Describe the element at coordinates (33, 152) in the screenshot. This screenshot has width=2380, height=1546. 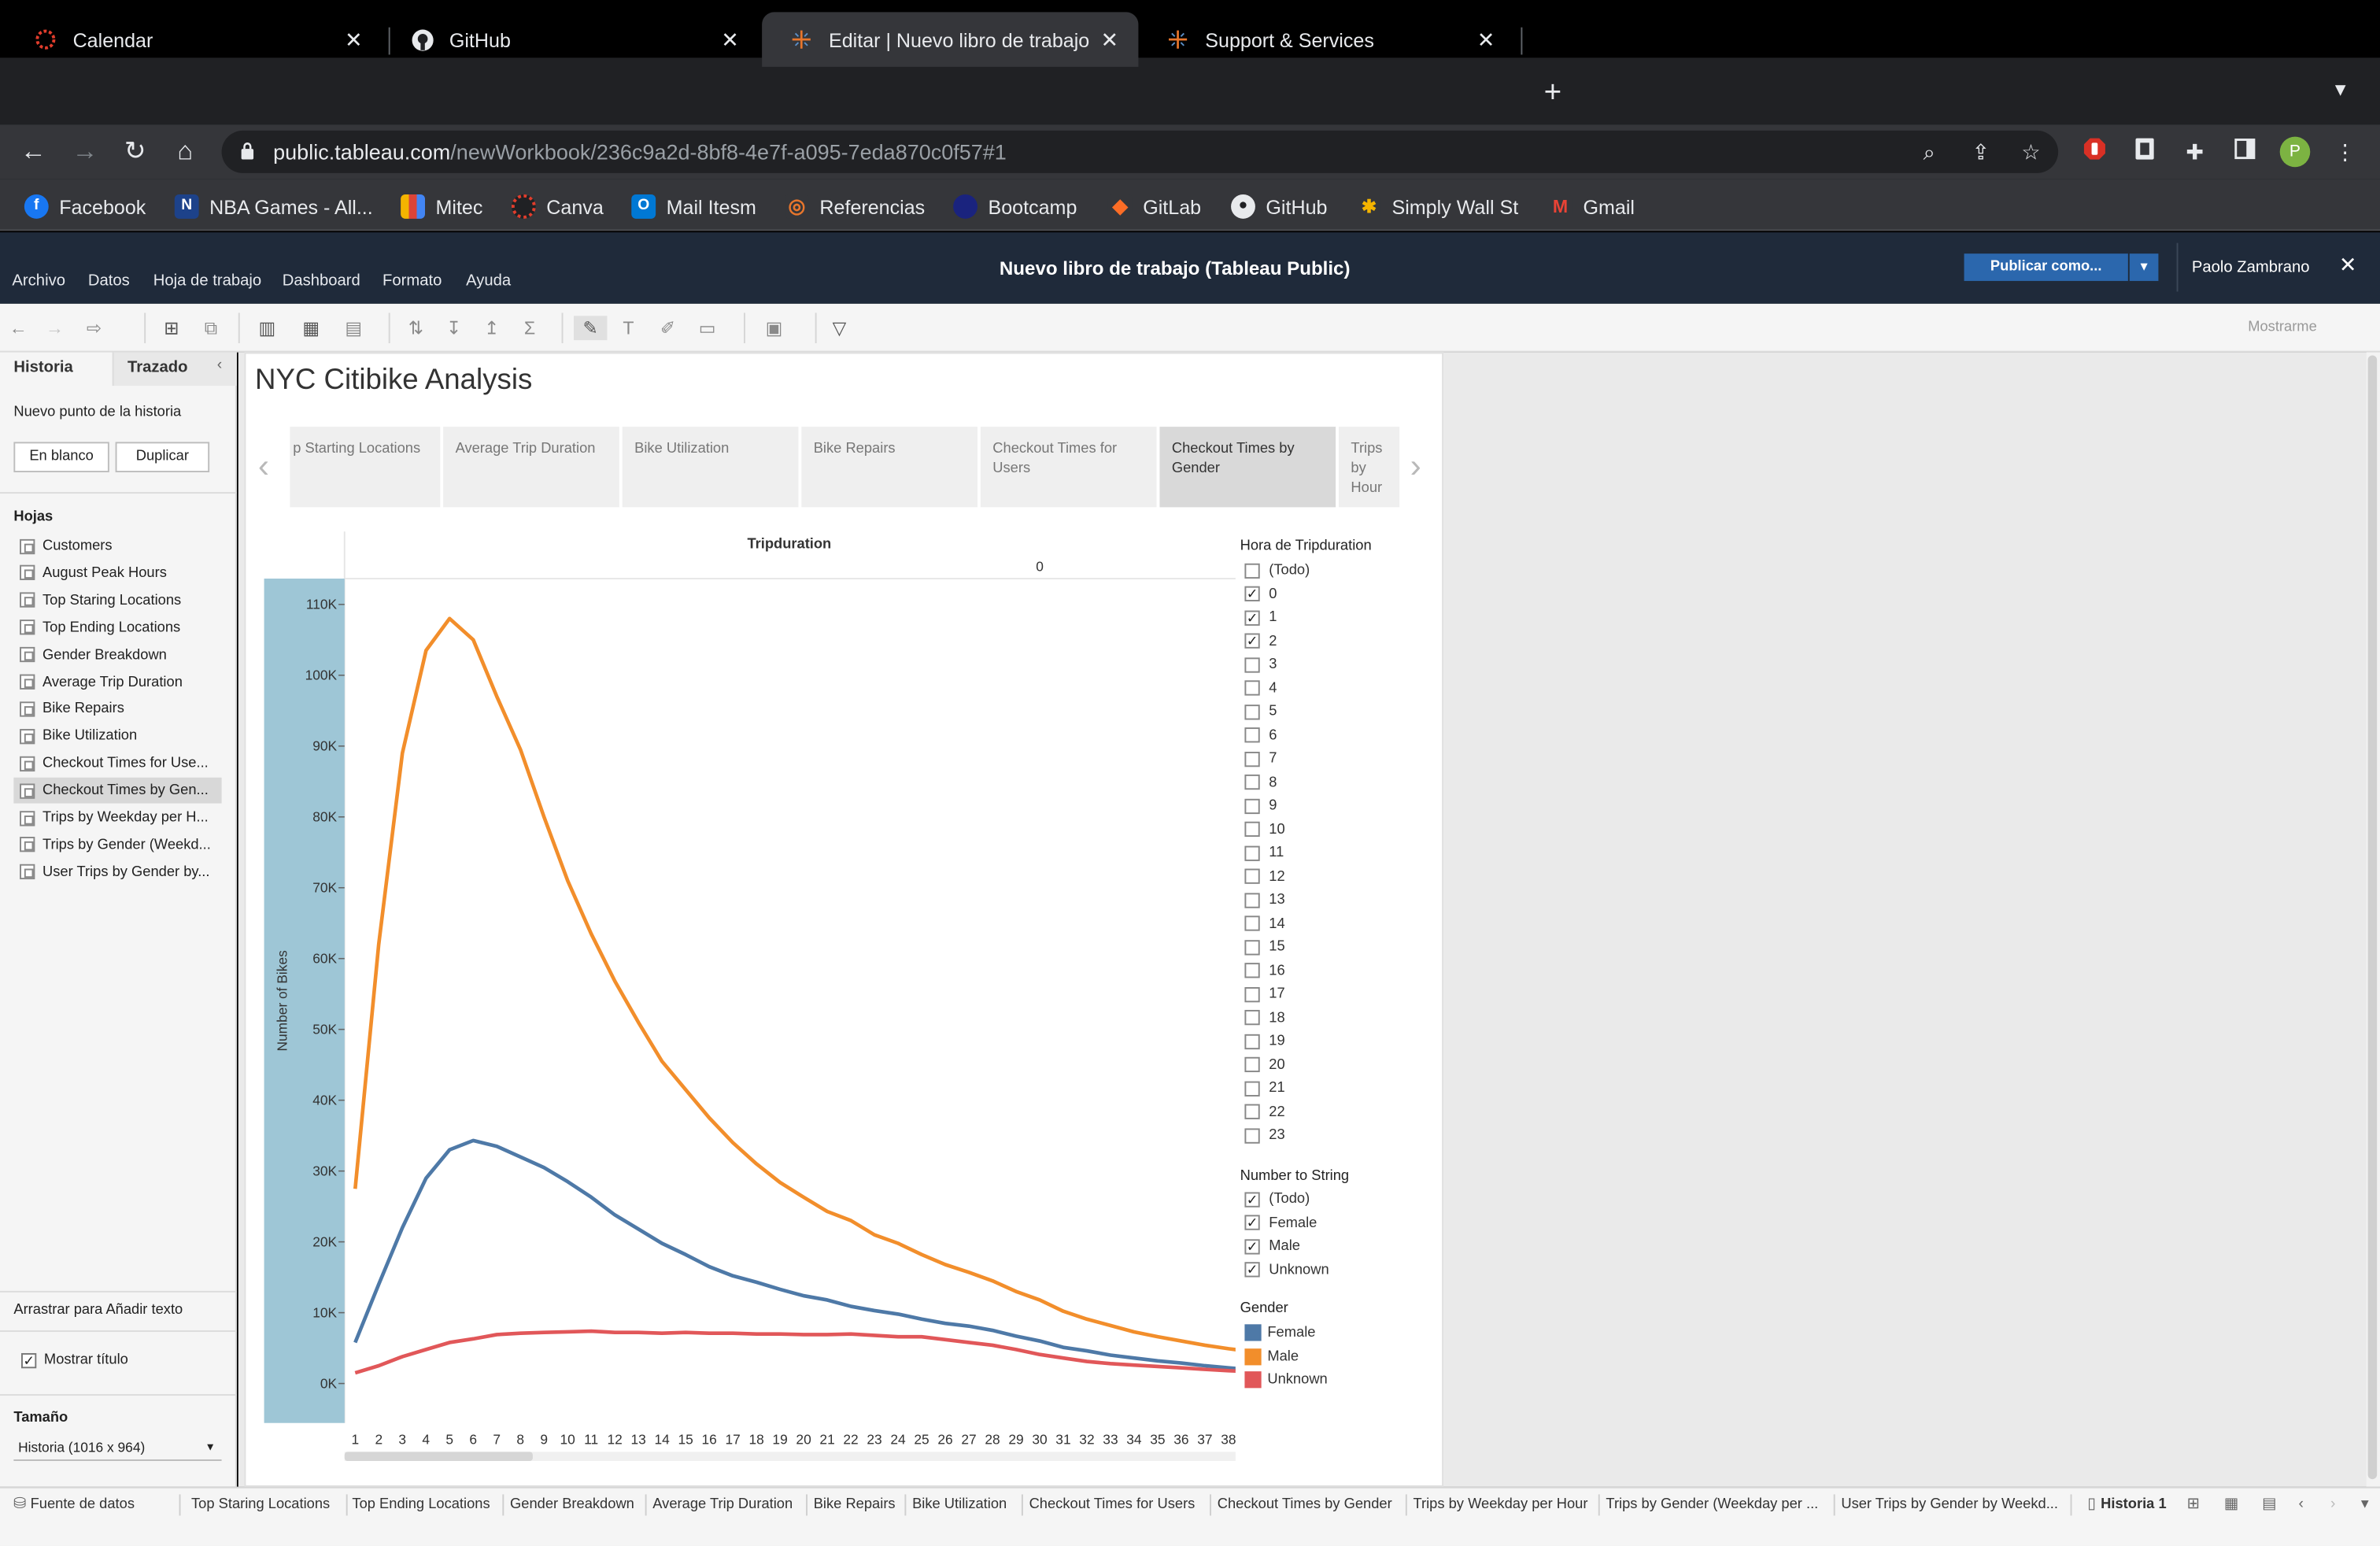
I see `back-icon: ←` at that location.